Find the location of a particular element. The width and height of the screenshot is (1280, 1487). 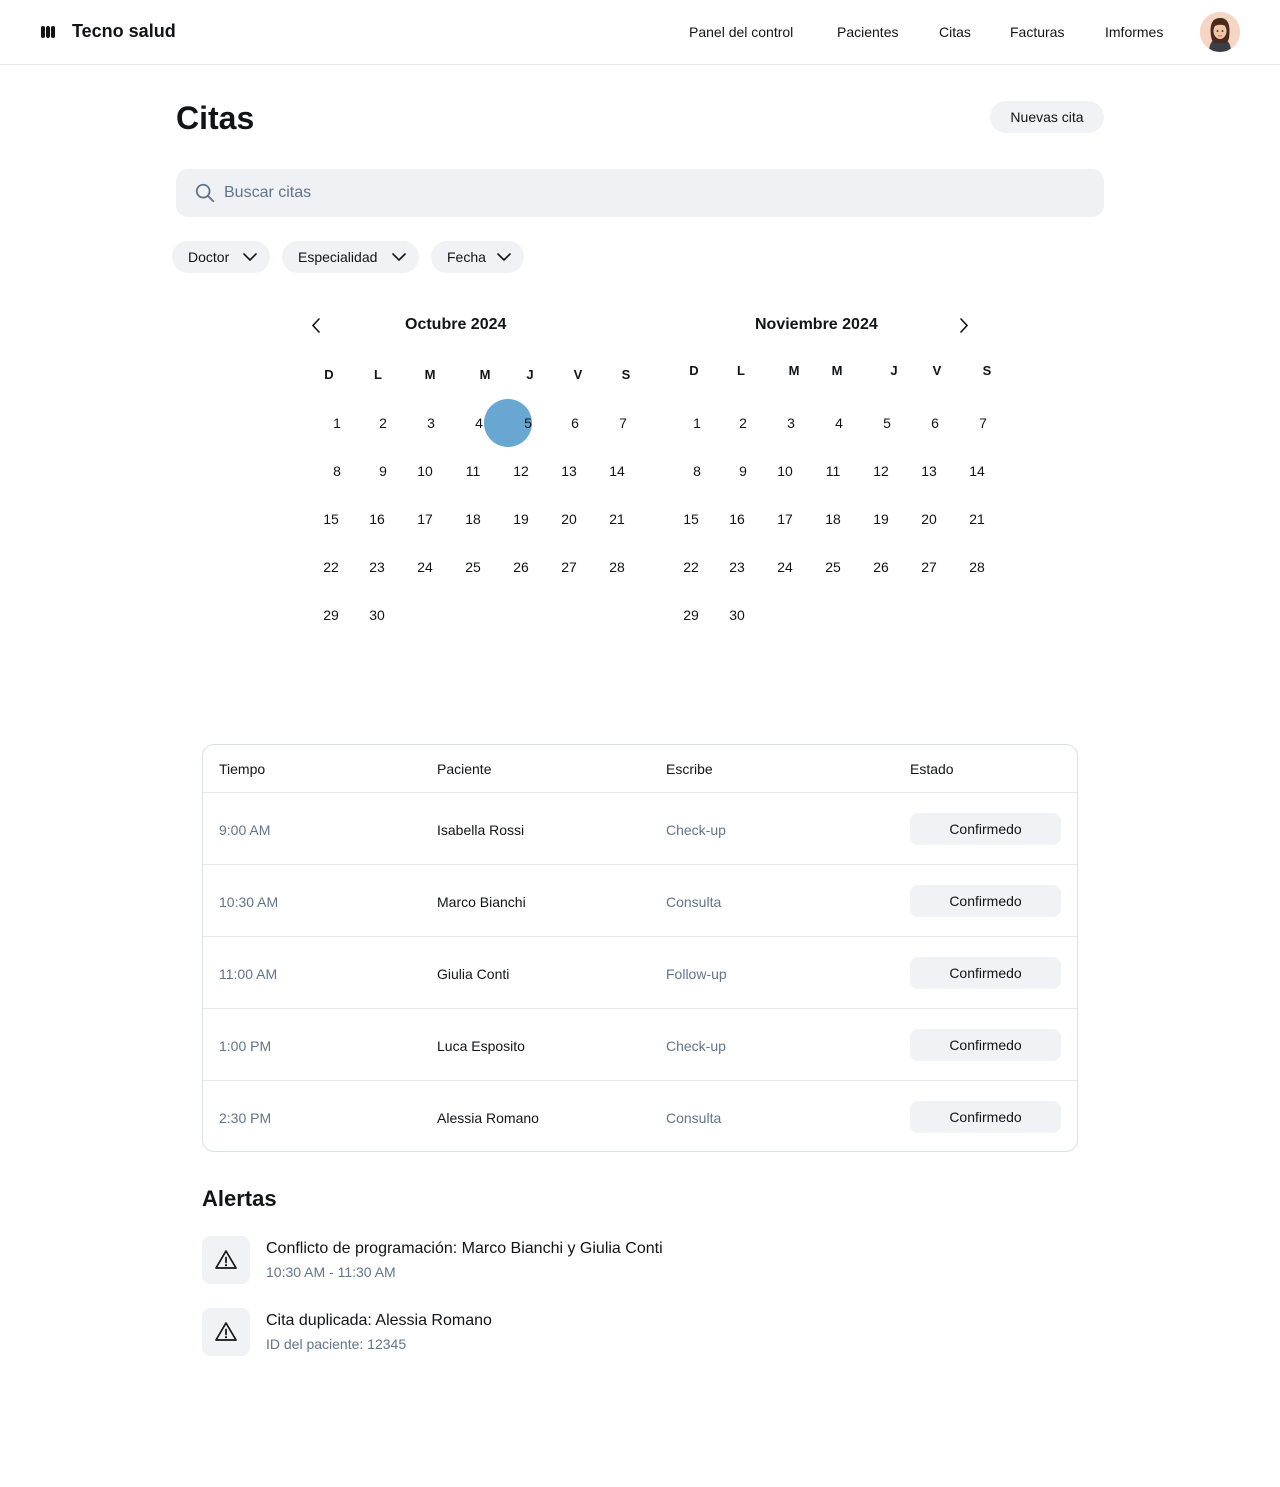

page-title: Citas is located at coordinates (215, 118).